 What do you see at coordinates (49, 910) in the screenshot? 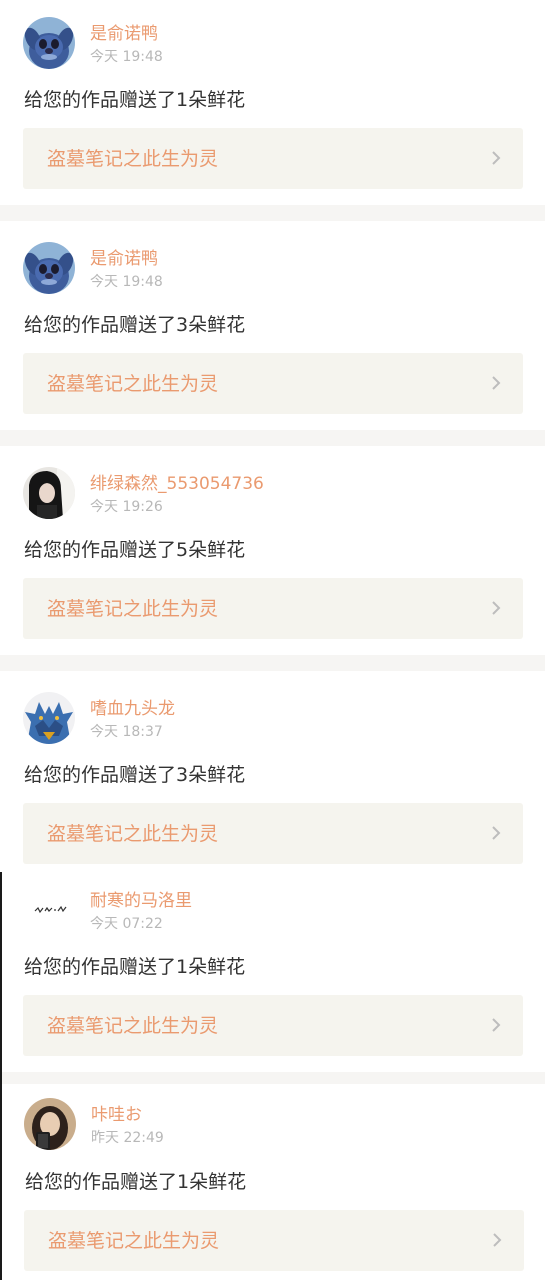
I see `handwriting-avatar` at bounding box center [49, 910].